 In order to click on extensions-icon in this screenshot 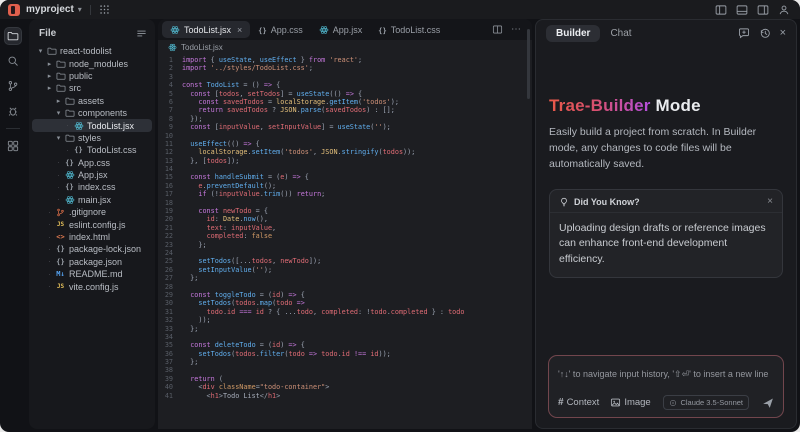, I will do `click(13, 146)`.